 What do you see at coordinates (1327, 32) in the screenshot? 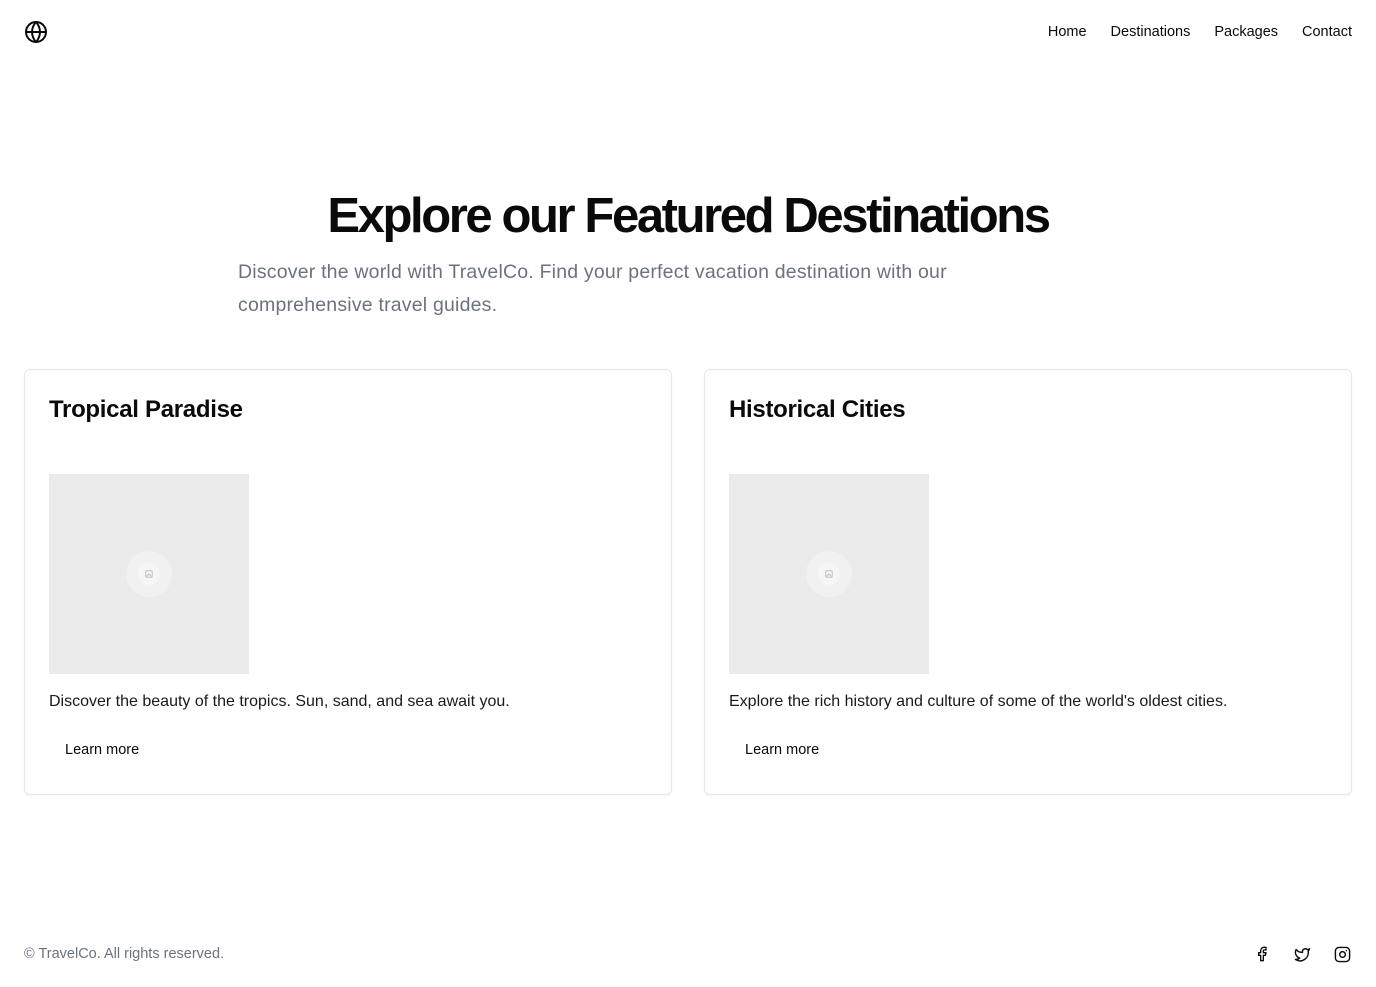
I see `nav-contact-link: Contact` at bounding box center [1327, 32].